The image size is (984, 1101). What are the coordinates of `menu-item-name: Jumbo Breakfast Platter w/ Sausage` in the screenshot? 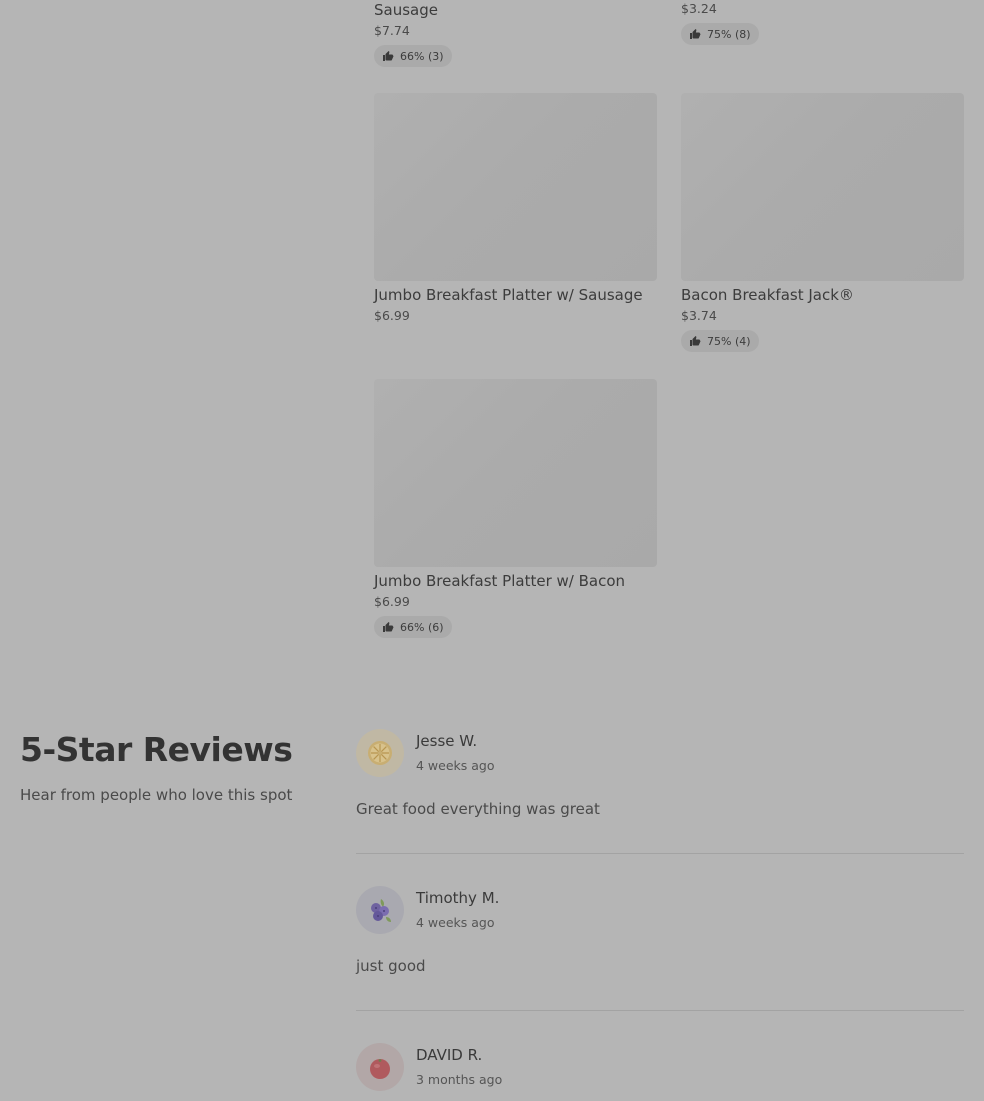 It's located at (508, 295).